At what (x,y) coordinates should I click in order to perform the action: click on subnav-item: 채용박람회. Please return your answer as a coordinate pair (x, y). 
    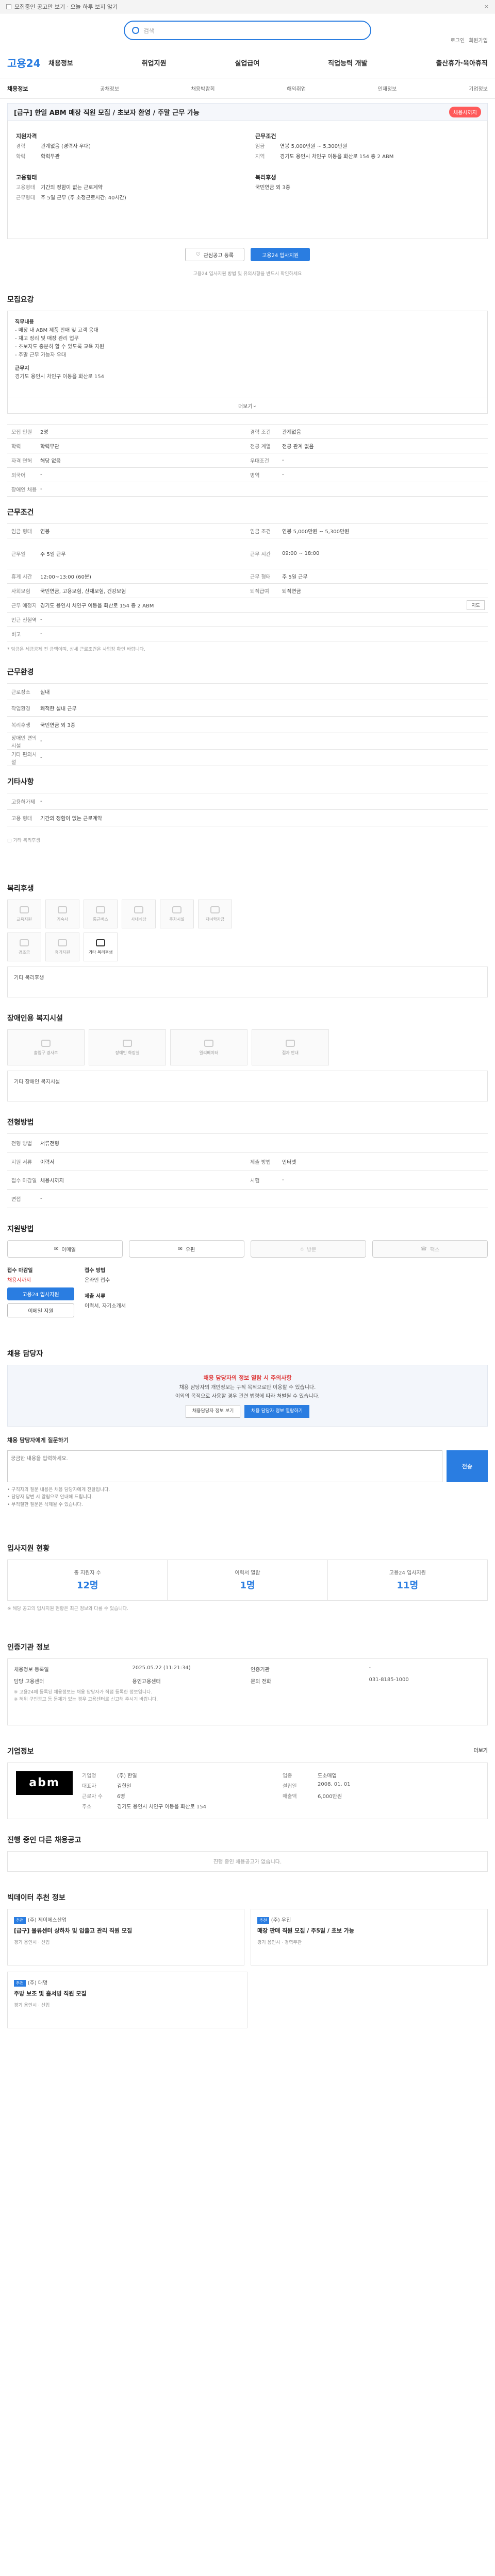
    Looking at the image, I should click on (203, 88).